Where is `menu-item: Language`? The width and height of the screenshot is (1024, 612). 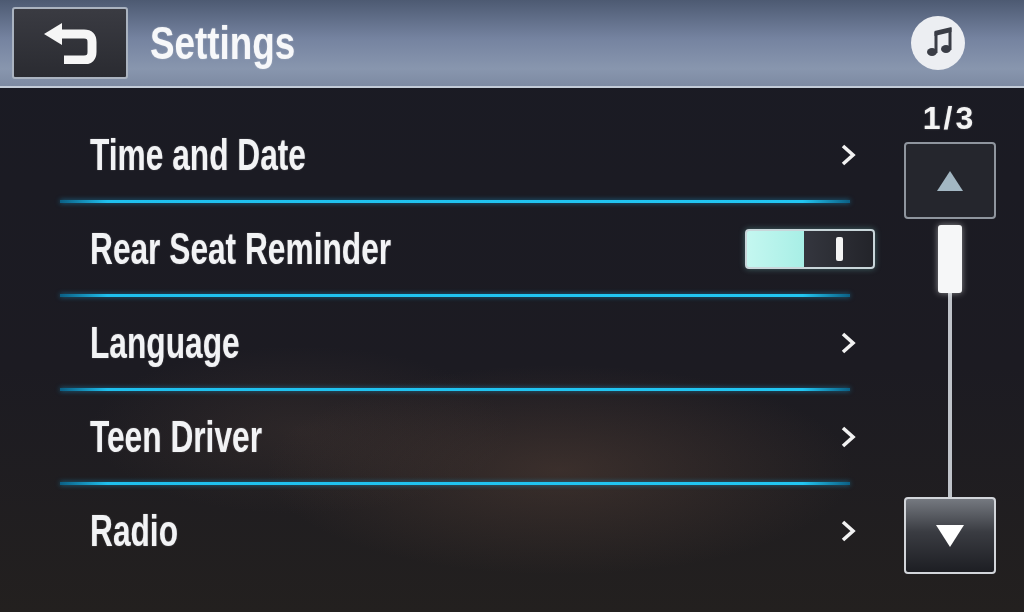
menu-item: Language is located at coordinates (467, 342).